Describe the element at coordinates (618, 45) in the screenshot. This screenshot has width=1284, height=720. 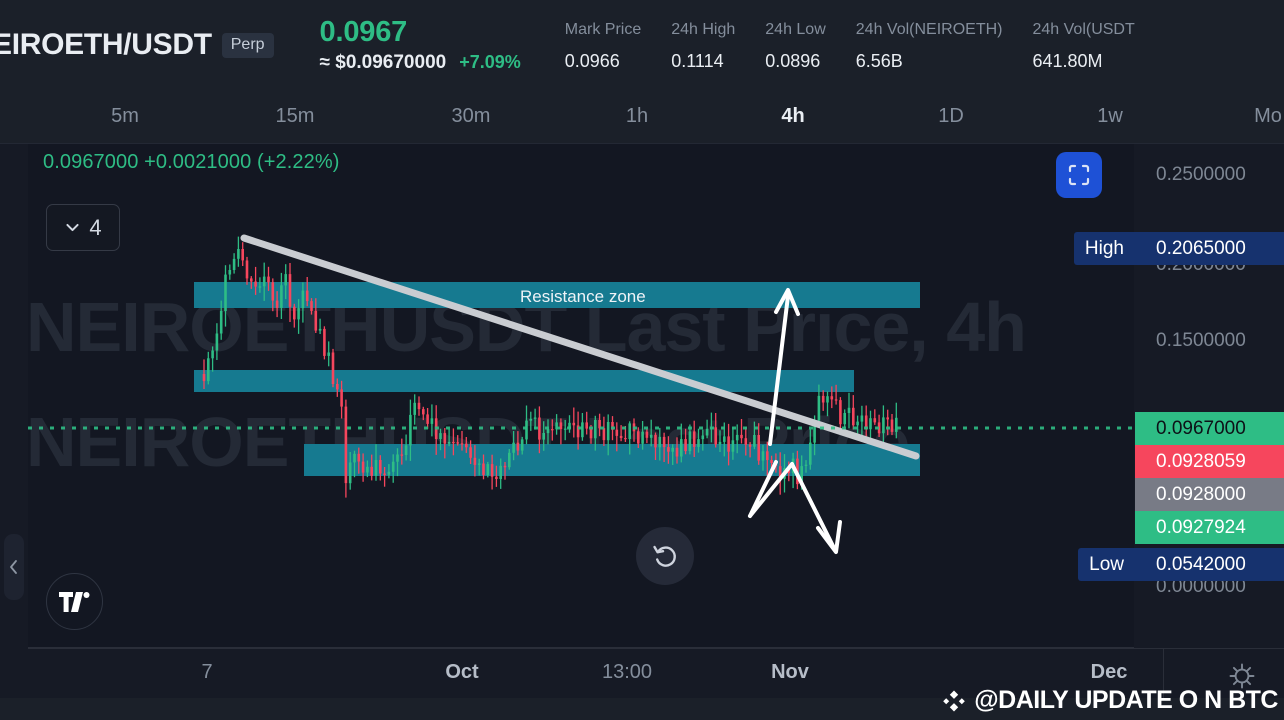
I see `stat-0: Mark Price 0.0966` at that location.